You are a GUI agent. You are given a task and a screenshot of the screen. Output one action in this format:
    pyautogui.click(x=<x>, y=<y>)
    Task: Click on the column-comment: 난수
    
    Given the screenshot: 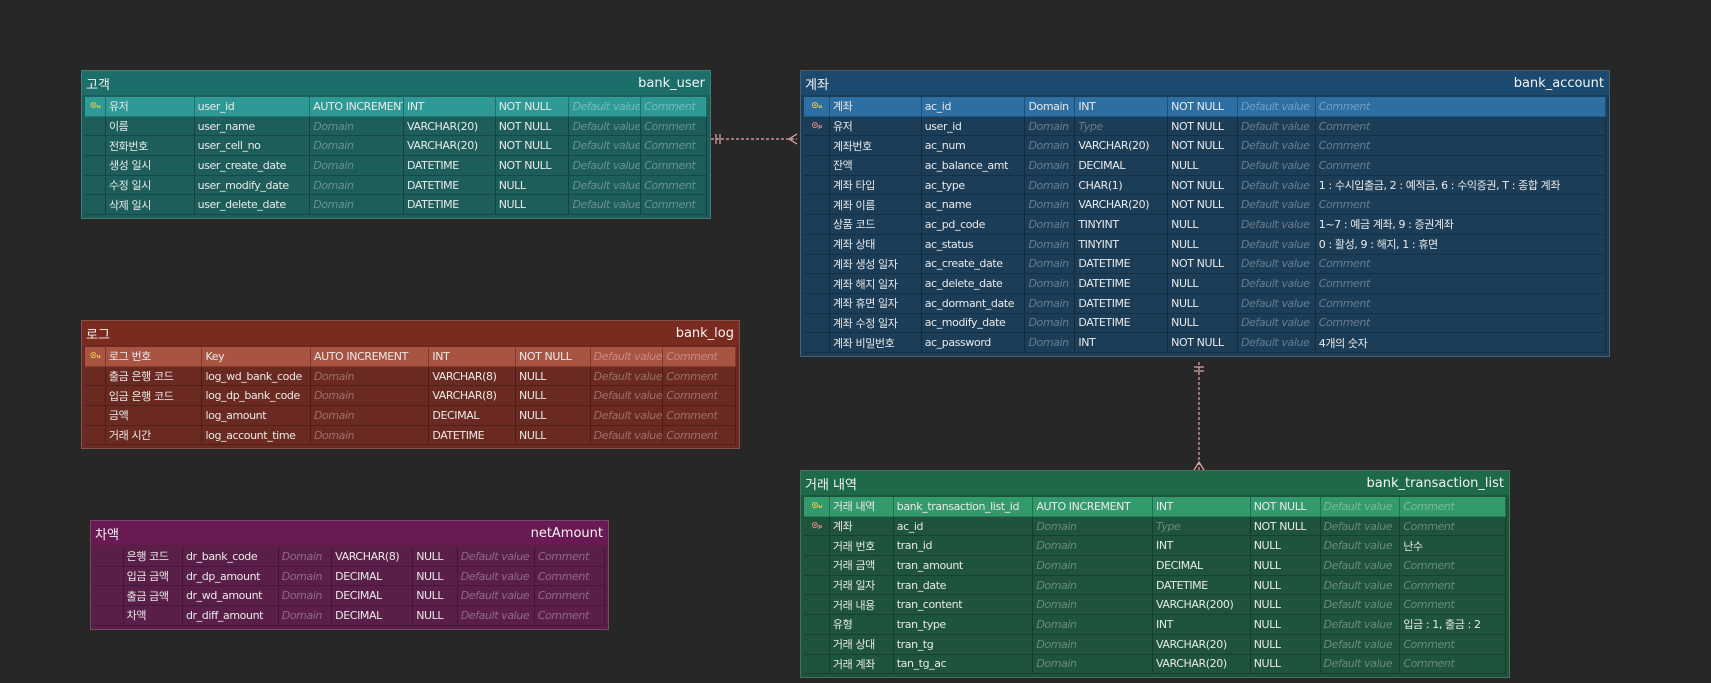 What is the action you would take?
    pyautogui.click(x=1453, y=546)
    